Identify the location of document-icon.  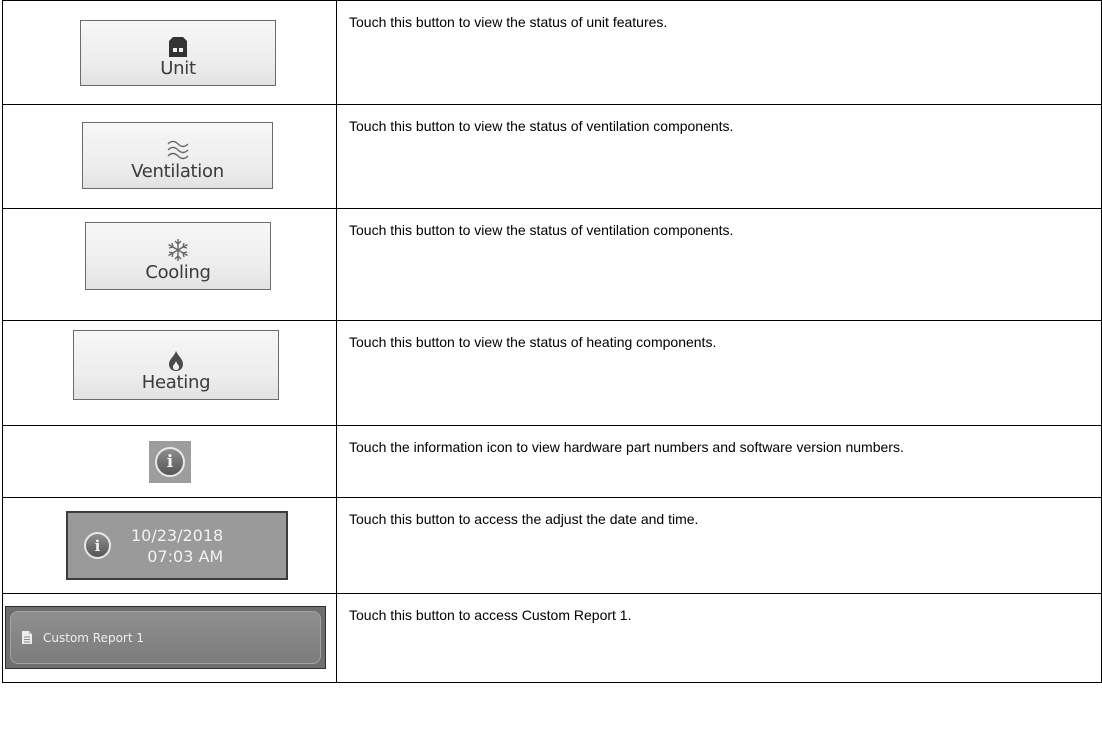
(27, 637).